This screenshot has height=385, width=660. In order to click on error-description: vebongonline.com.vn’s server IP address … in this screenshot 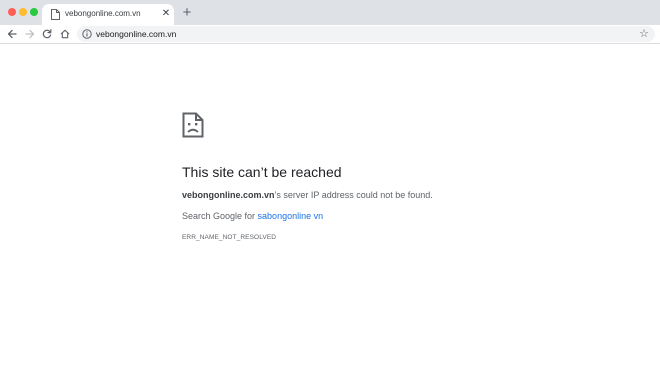, I will do `click(307, 195)`.